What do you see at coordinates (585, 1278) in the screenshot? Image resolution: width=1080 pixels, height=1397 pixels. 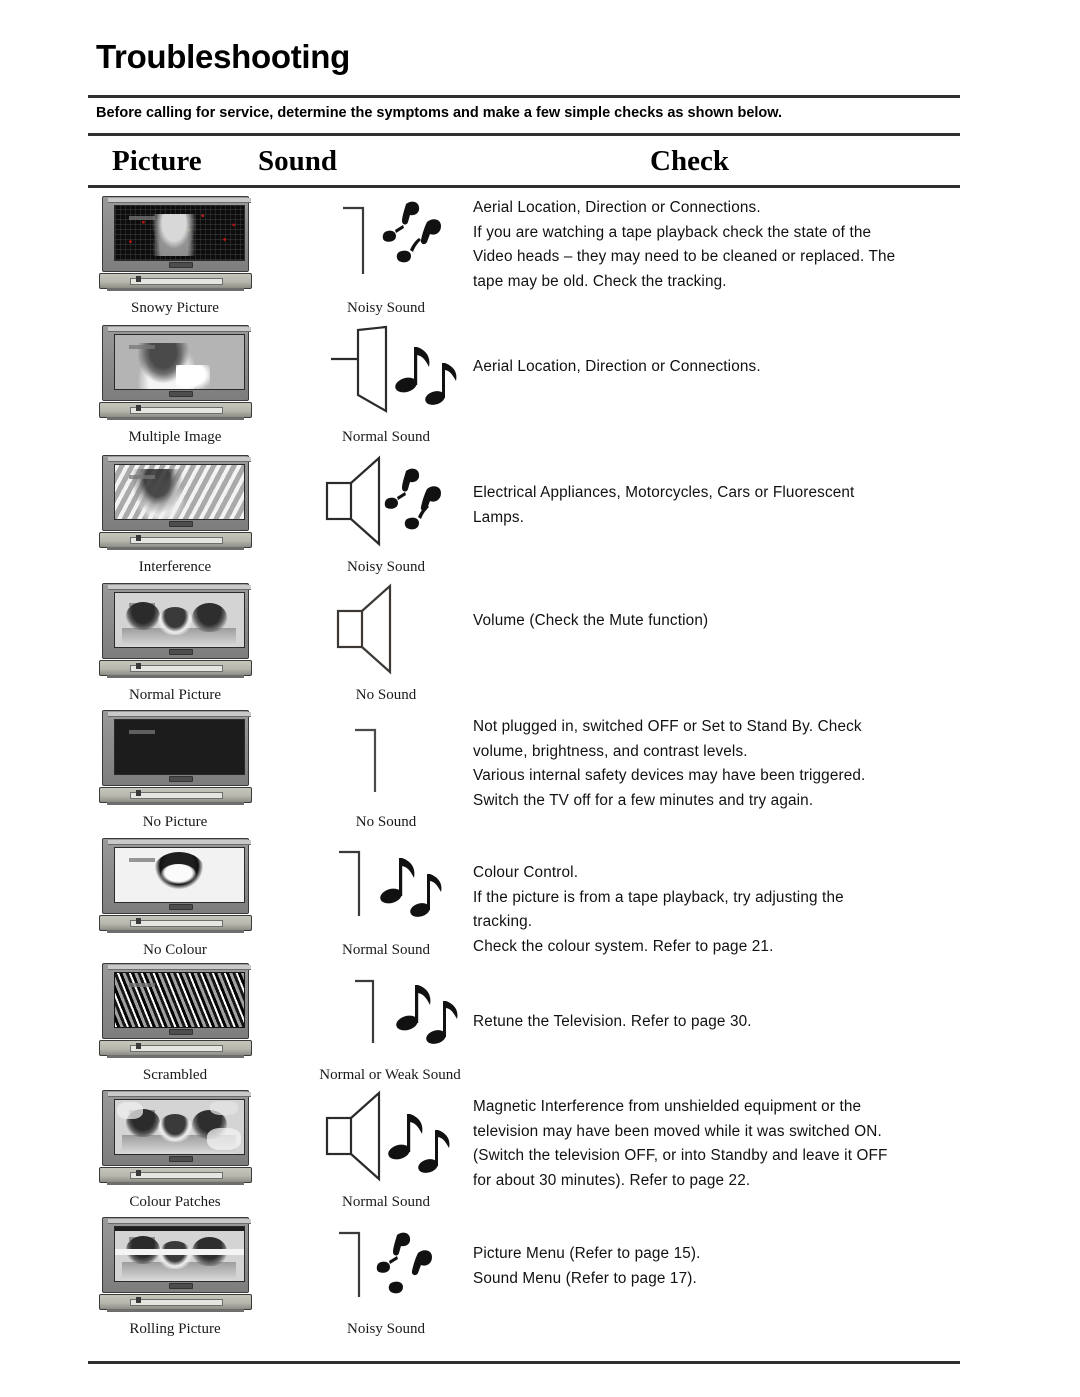 I see `check-line: Sound Menu (Refer to page 17).` at bounding box center [585, 1278].